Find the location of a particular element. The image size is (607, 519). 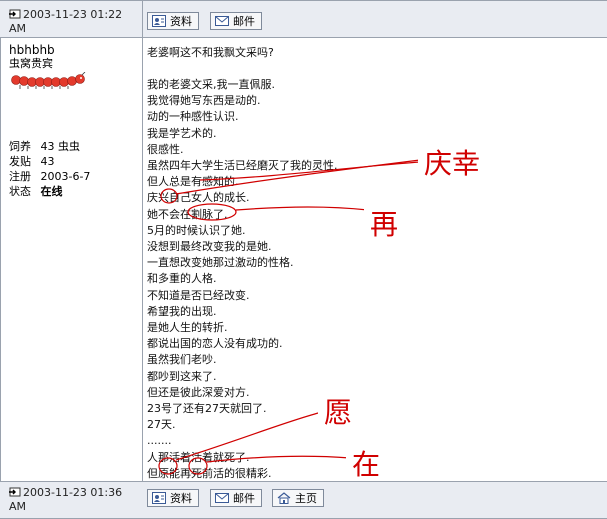

column-divider is located at coordinates (142, 259).